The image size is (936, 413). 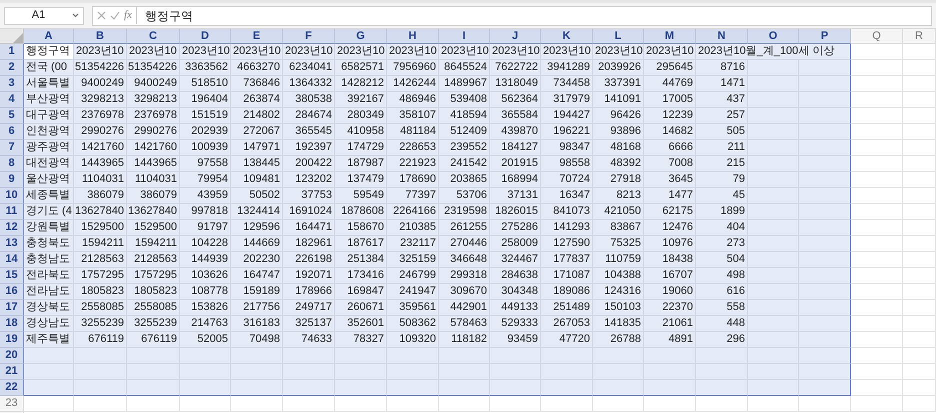 What do you see at coordinates (464, 324) in the screenshot?
I see `table-cell: 578463` at bounding box center [464, 324].